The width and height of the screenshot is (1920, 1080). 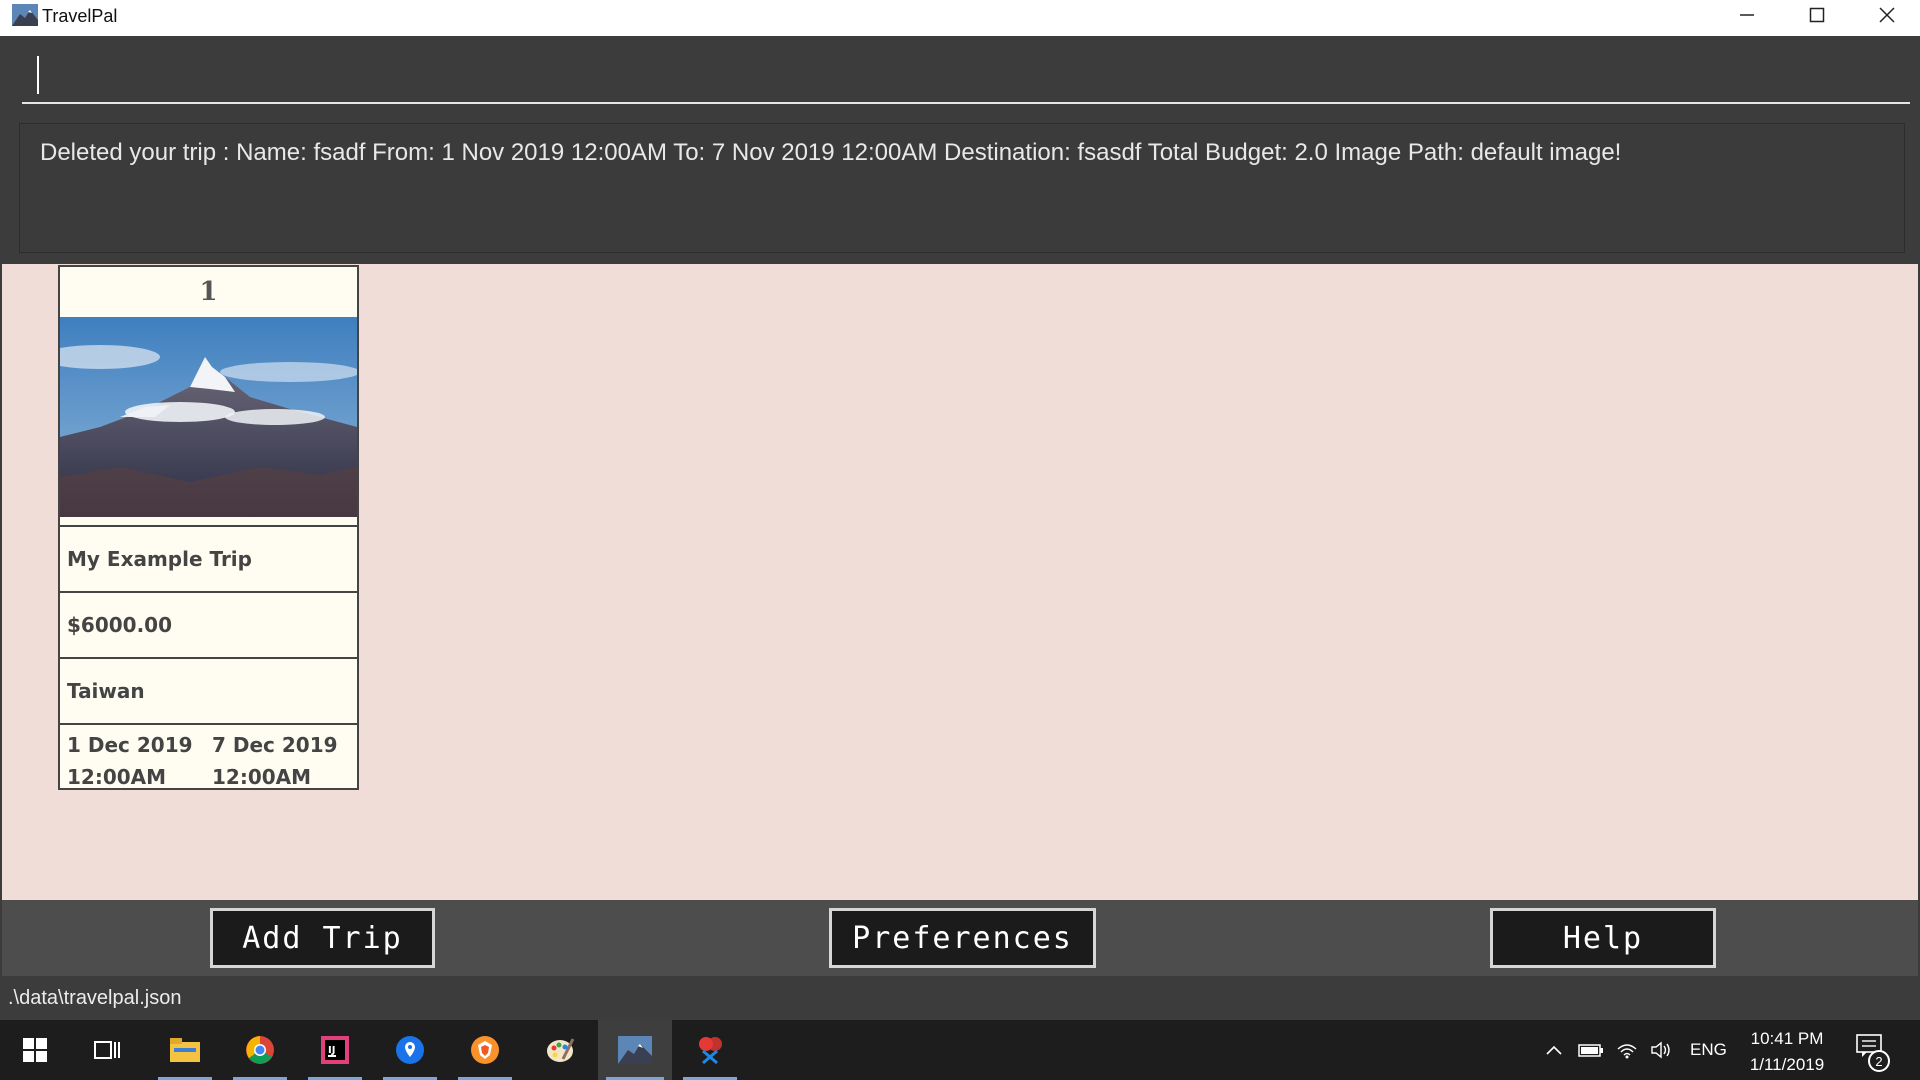 I want to click on clock-time: 10:41 PM, so click(x=1787, y=1038).